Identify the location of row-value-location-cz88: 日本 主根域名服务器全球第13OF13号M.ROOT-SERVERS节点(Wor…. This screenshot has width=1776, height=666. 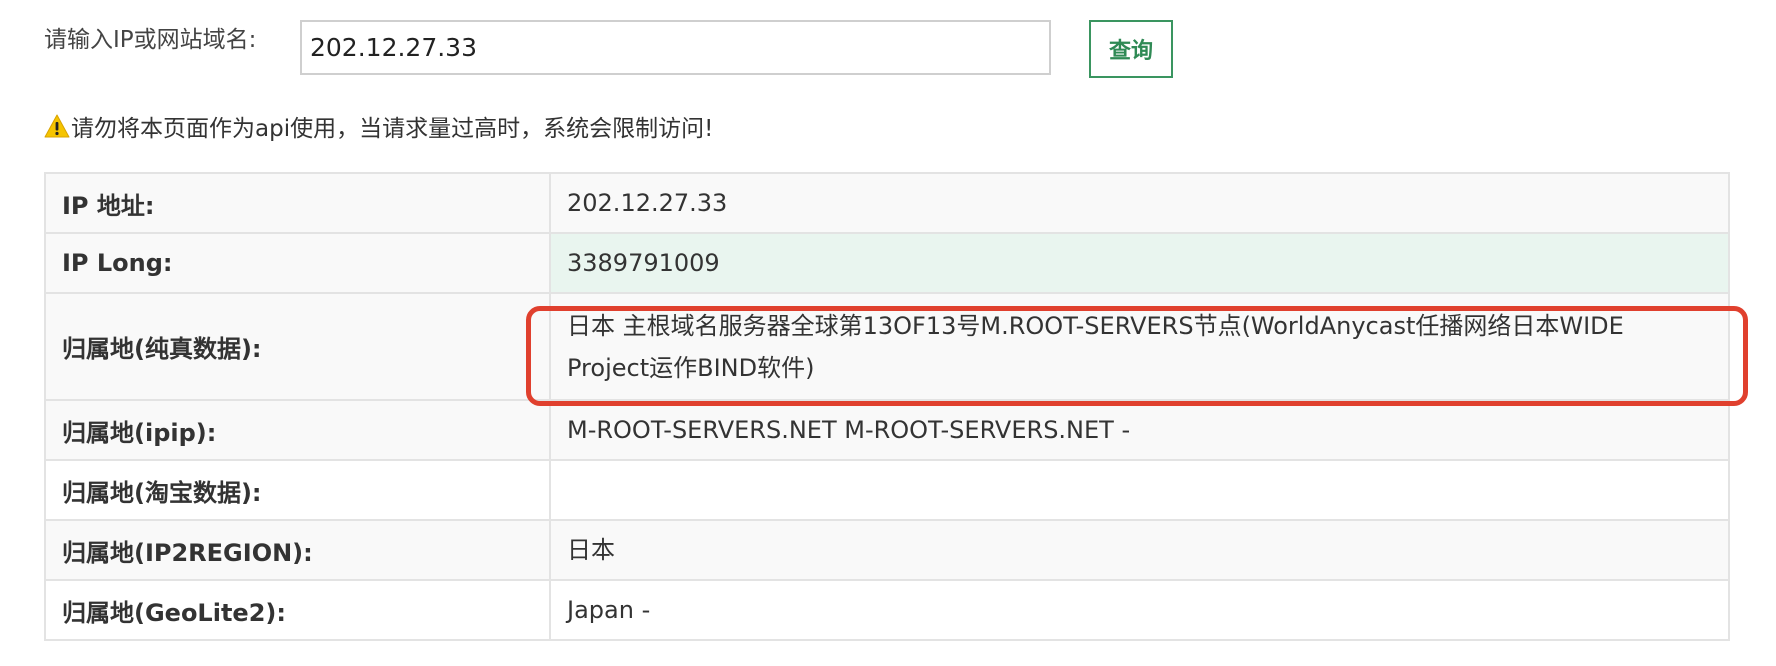
(1139, 346).